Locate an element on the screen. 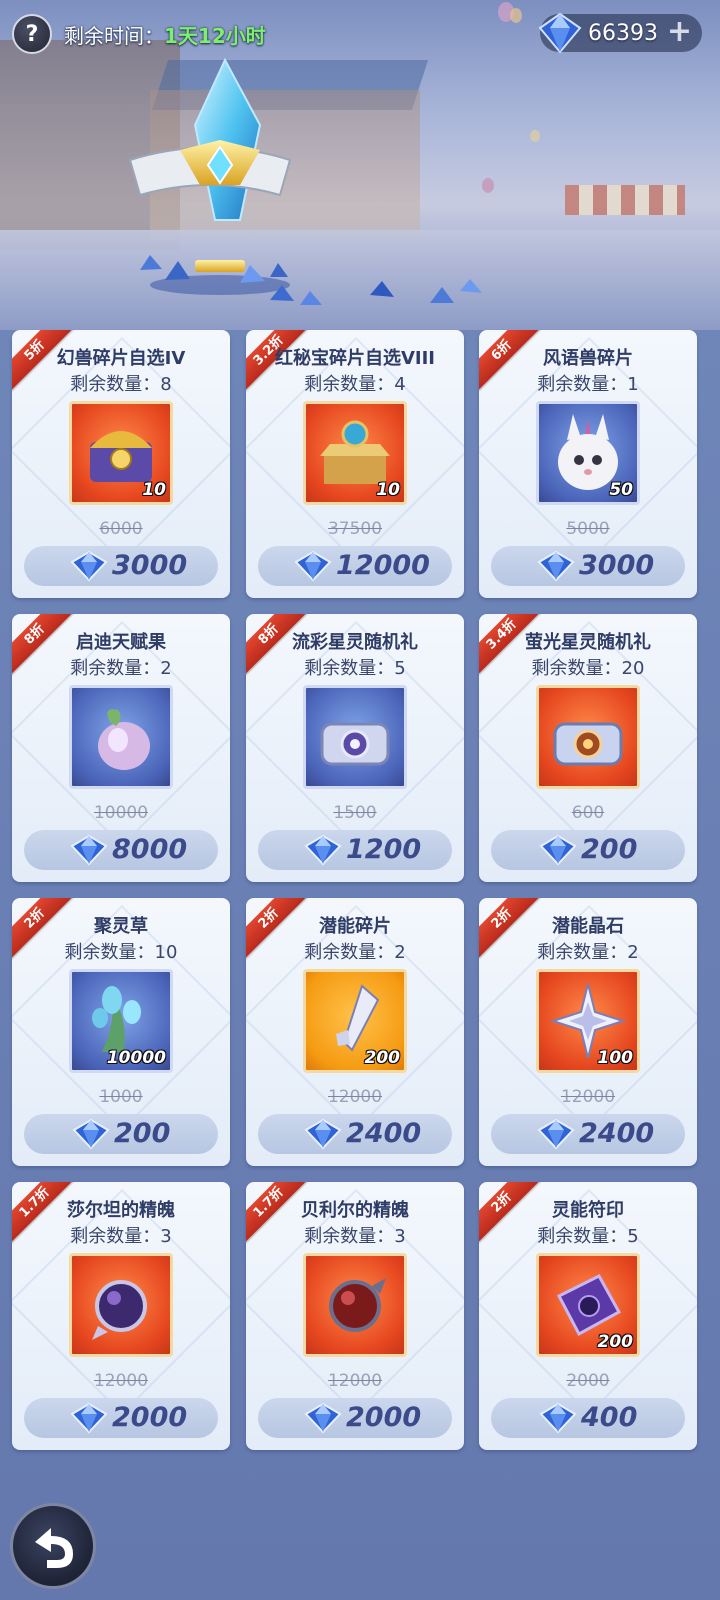  diamond-balance: 66393 + is located at coordinates (620, 33).